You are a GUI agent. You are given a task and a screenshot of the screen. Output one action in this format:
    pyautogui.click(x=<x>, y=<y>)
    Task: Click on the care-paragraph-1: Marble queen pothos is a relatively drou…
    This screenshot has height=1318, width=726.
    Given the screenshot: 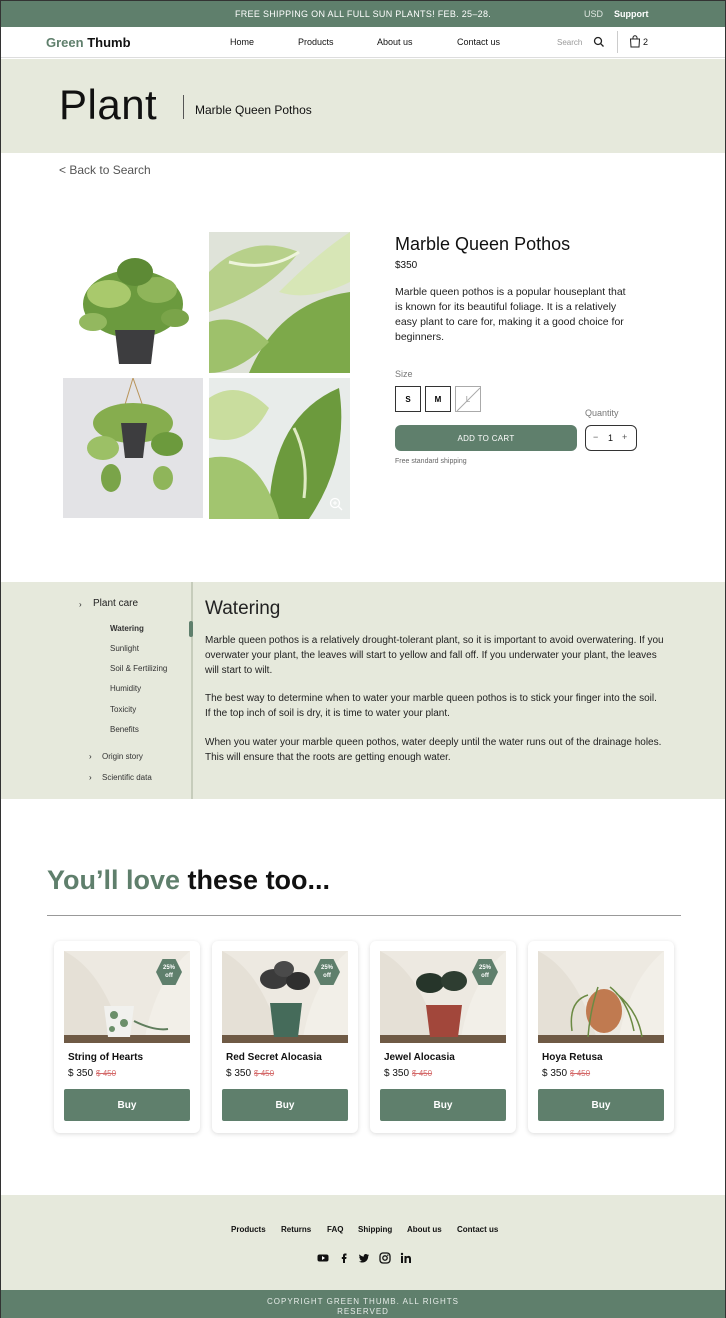 What is the action you would take?
    pyautogui.click(x=434, y=655)
    